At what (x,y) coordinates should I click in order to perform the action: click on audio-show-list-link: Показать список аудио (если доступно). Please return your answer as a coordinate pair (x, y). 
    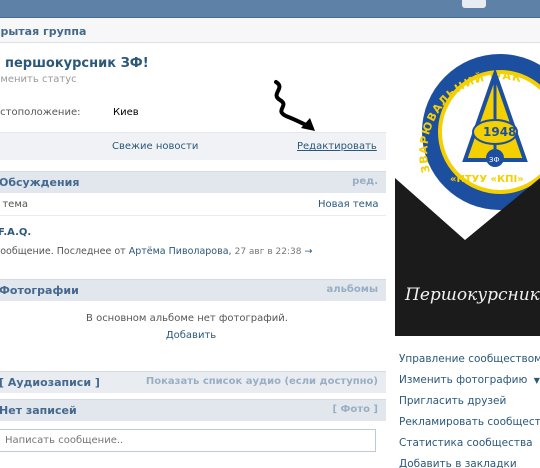
    Looking at the image, I should click on (262, 381).